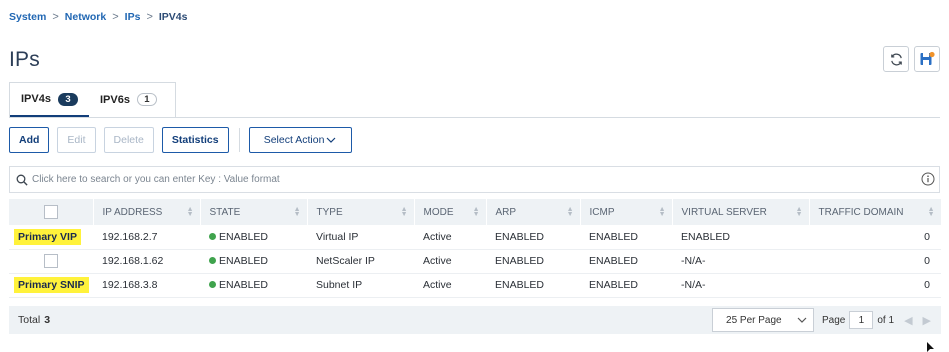 The image size is (949, 352). What do you see at coordinates (754, 320) in the screenshot?
I see `per-page-value: 25 Per Page` at bounding box center [754, 320].